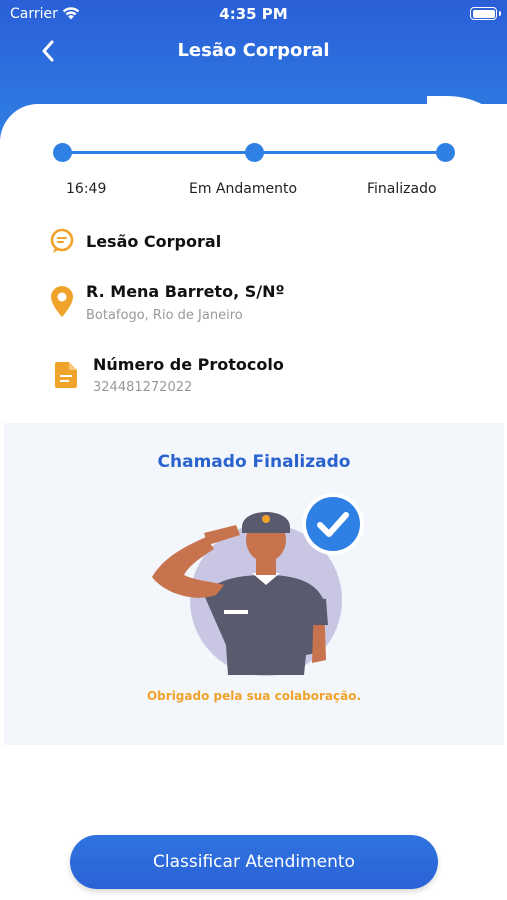 This screenshot has width=507, height=900. Describe the element at coordinates (185, 291) in the screenshot. I see `address-street: R. Mena Barreto, S/Nº` at that location.